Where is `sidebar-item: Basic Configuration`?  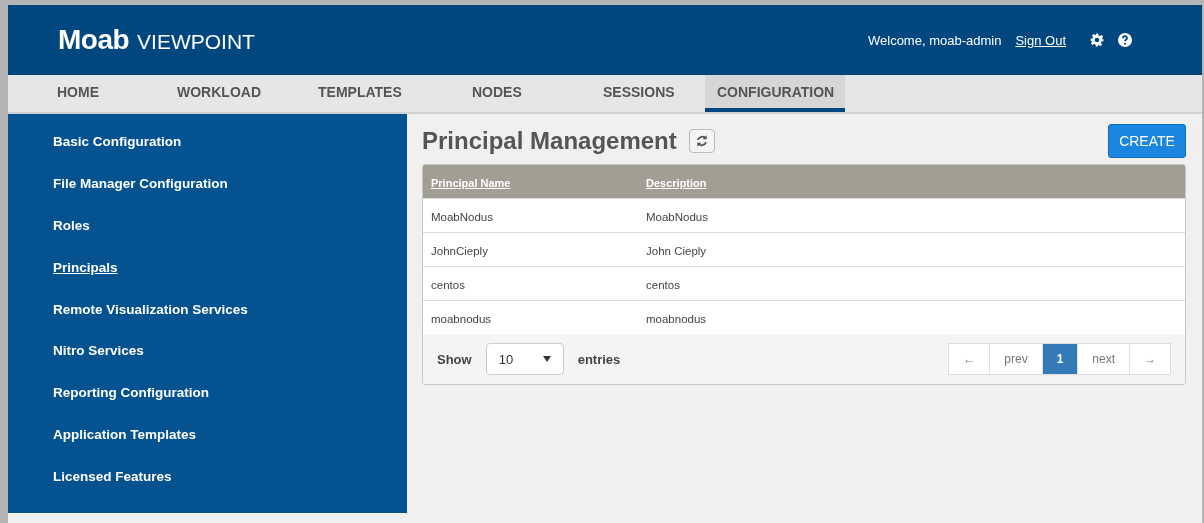
sidebar-item: Basic Configuration is located at coordinates (117, 142).